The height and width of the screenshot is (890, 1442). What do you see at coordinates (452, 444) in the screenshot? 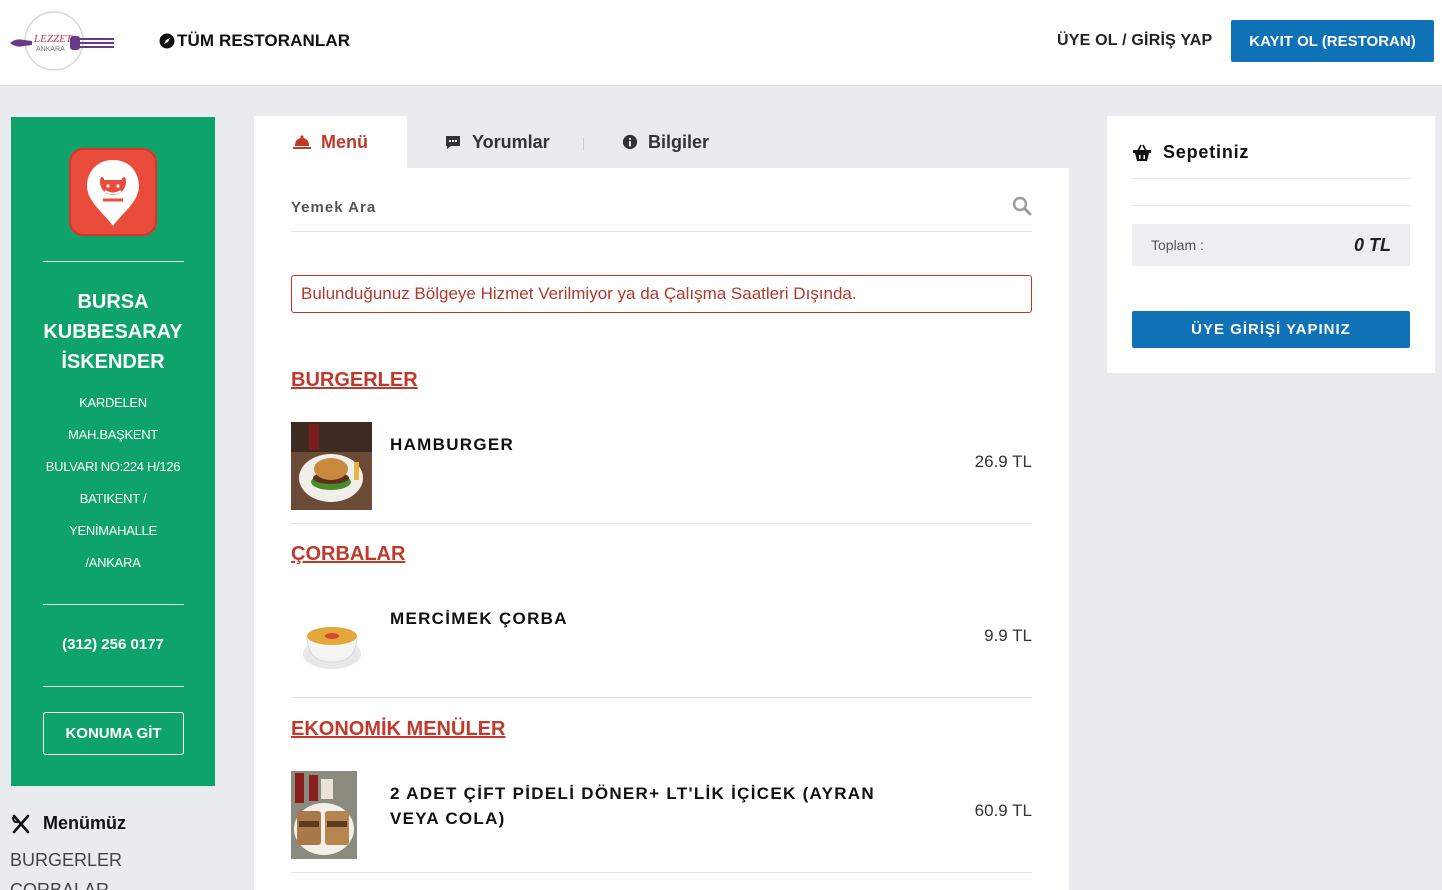
I see `menu-item-name: HAMBURGER` at bounding box center [452, 444].